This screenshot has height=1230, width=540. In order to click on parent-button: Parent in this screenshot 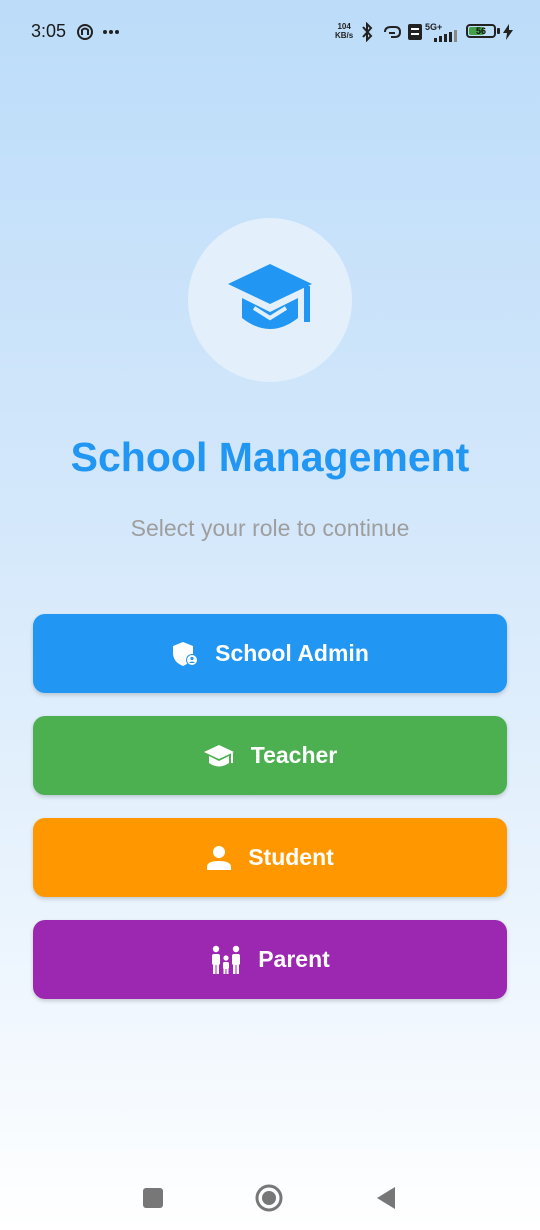, I will do `click(270, 959)`.